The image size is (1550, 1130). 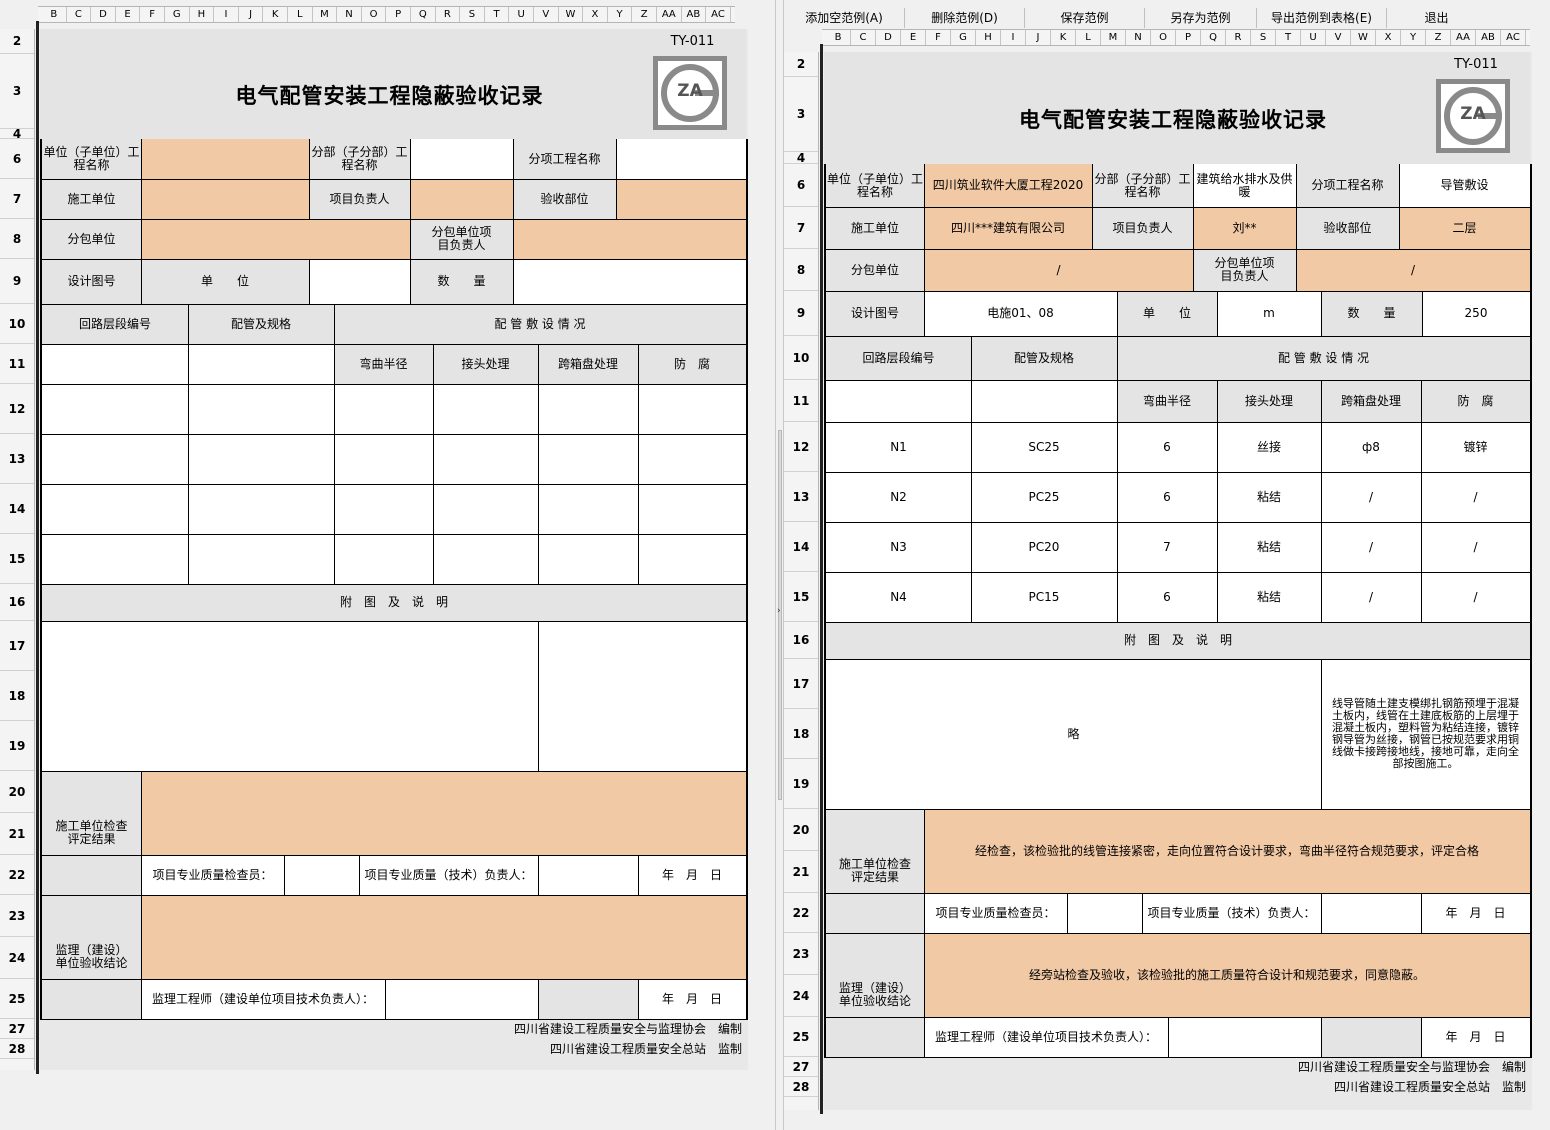 I want to click on check-result-field, so click(x=443, y=813).